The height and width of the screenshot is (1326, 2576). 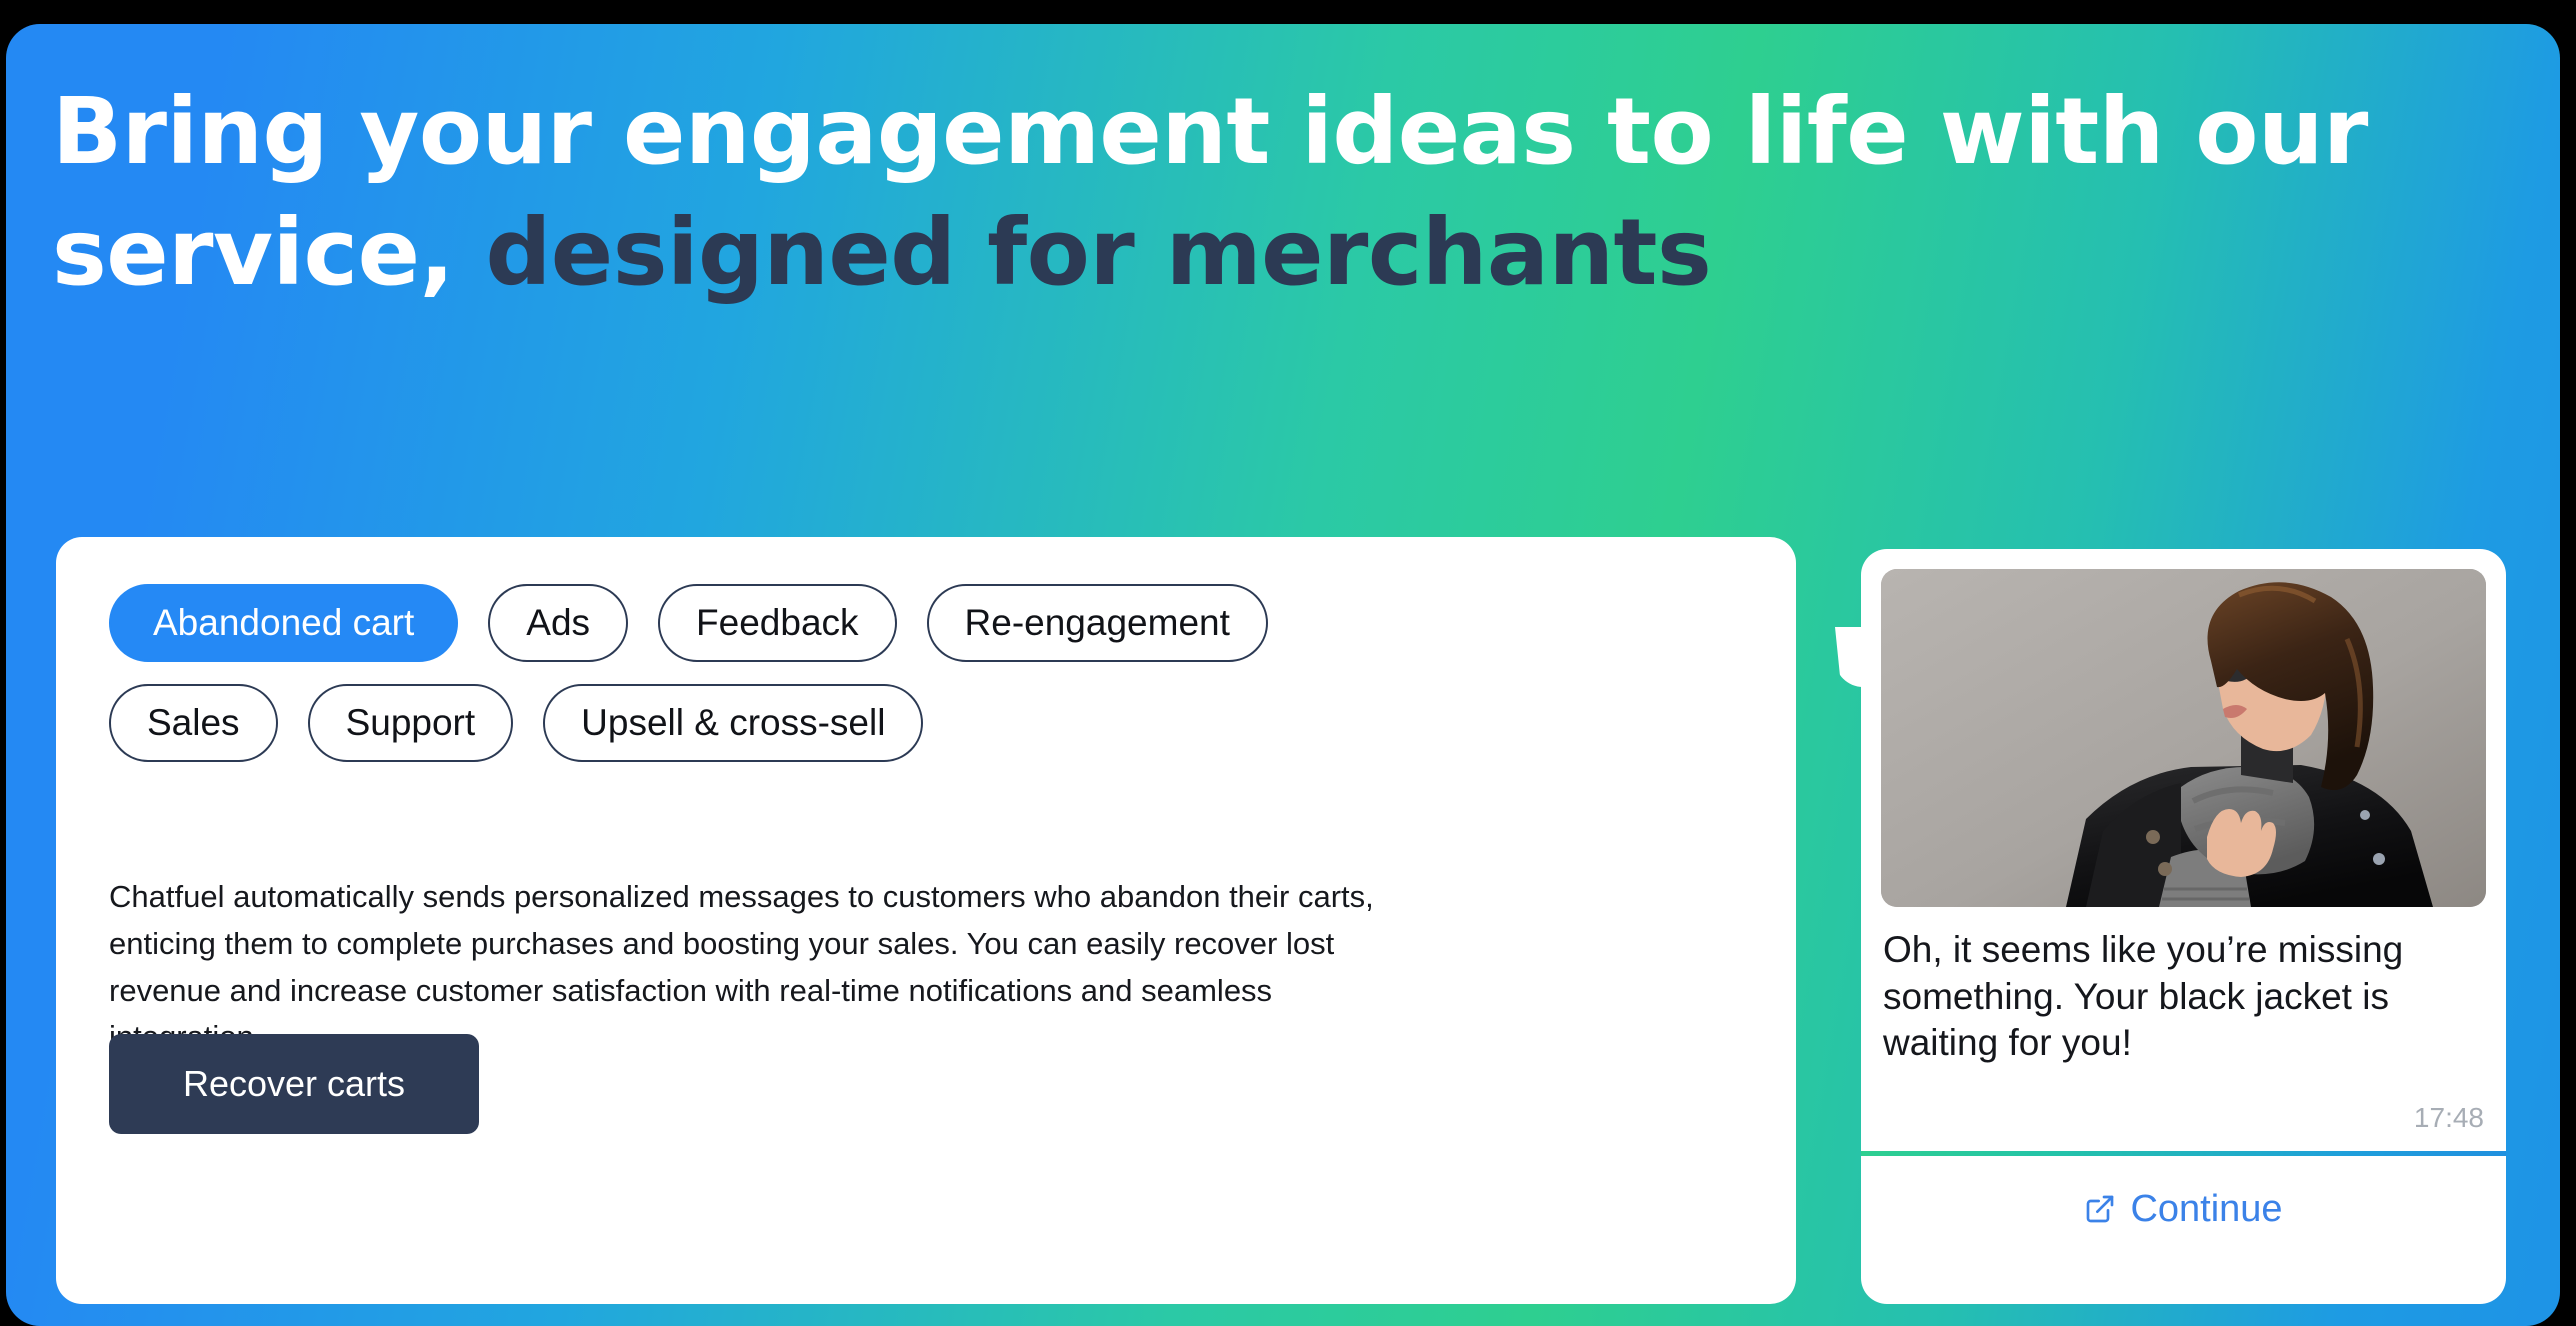 I want to click on filter-row-2: Sales Support Upsell & cross-sell, so click(x=889, y=723).